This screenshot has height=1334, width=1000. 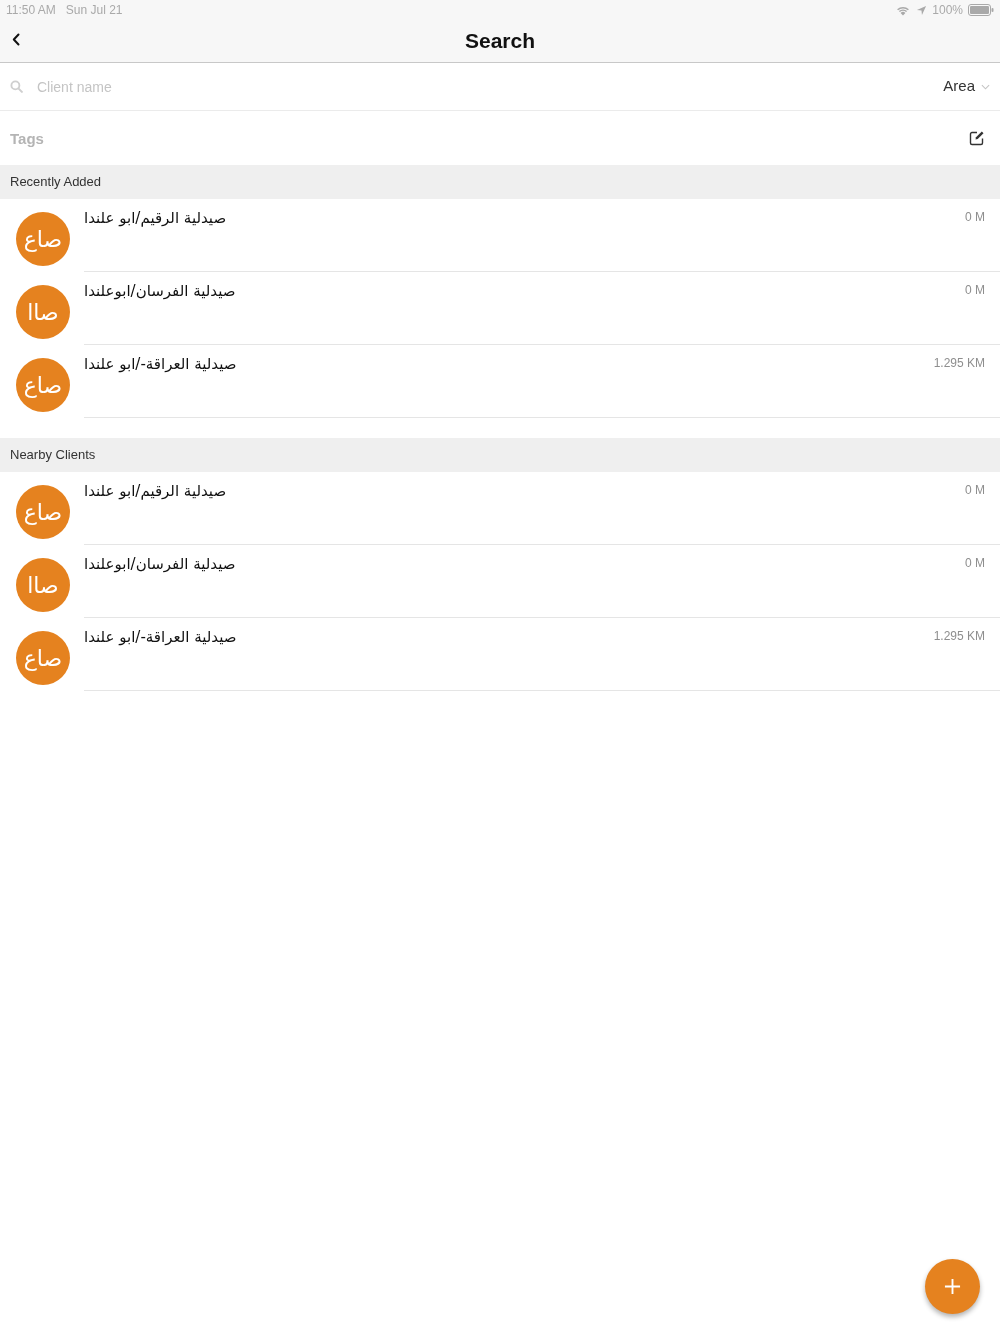 What do you see at coordinates (903, 10) in the screenshot?
I see `wifi-icon` at bounding box center [903, 10].